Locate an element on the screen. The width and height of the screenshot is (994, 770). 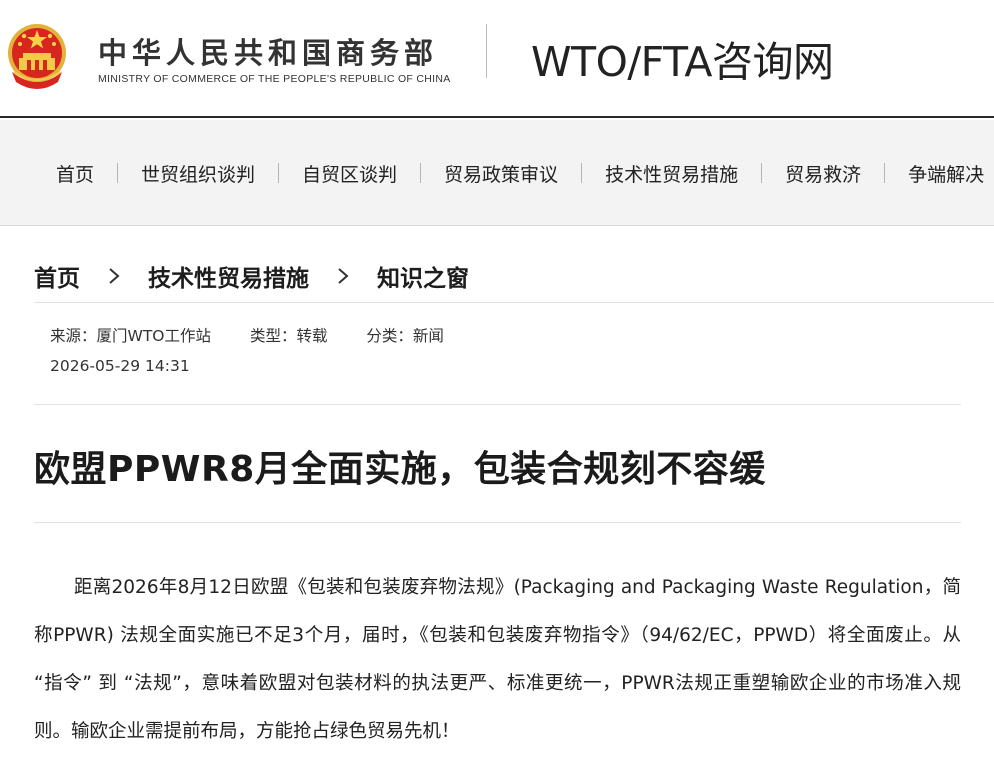
article-source: 来源：厦门WTO工作站 is located at coordinates (130, 336).